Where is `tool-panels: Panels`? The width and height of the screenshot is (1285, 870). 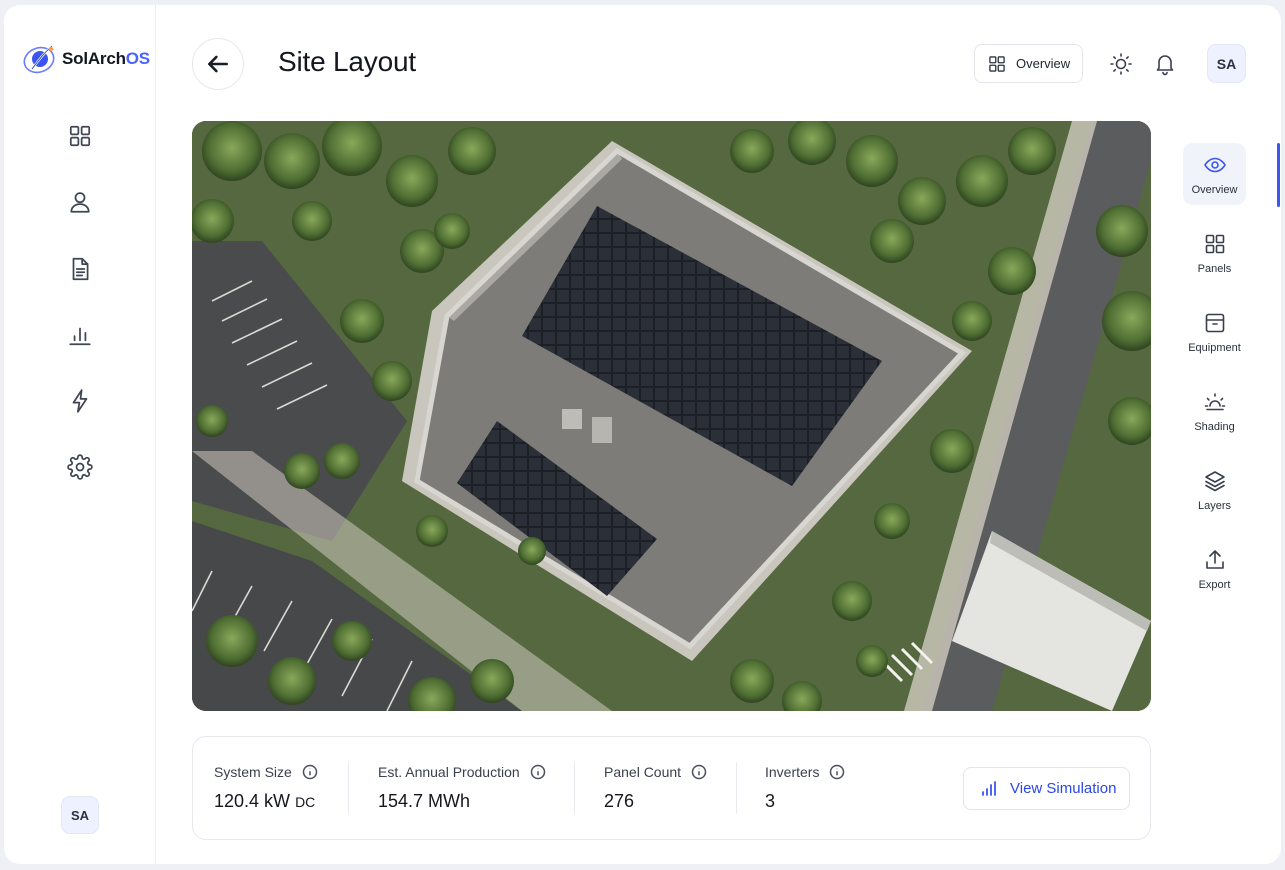
tool-panels: Panels is located at coordinates (1214, 253).